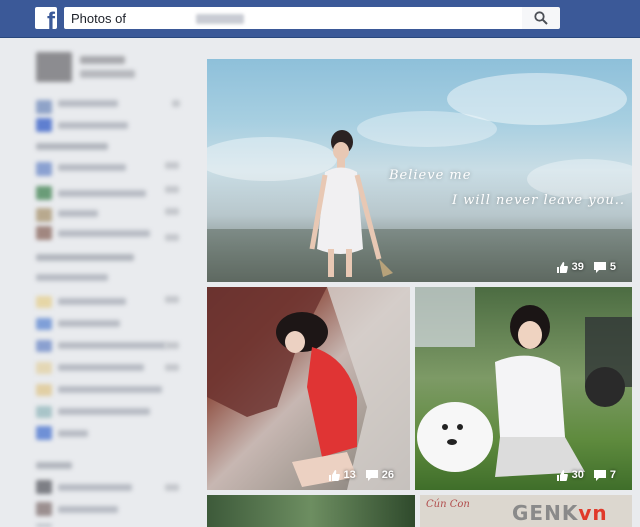  I want to click on facebook-logo-letter: f, so click(51, 19).